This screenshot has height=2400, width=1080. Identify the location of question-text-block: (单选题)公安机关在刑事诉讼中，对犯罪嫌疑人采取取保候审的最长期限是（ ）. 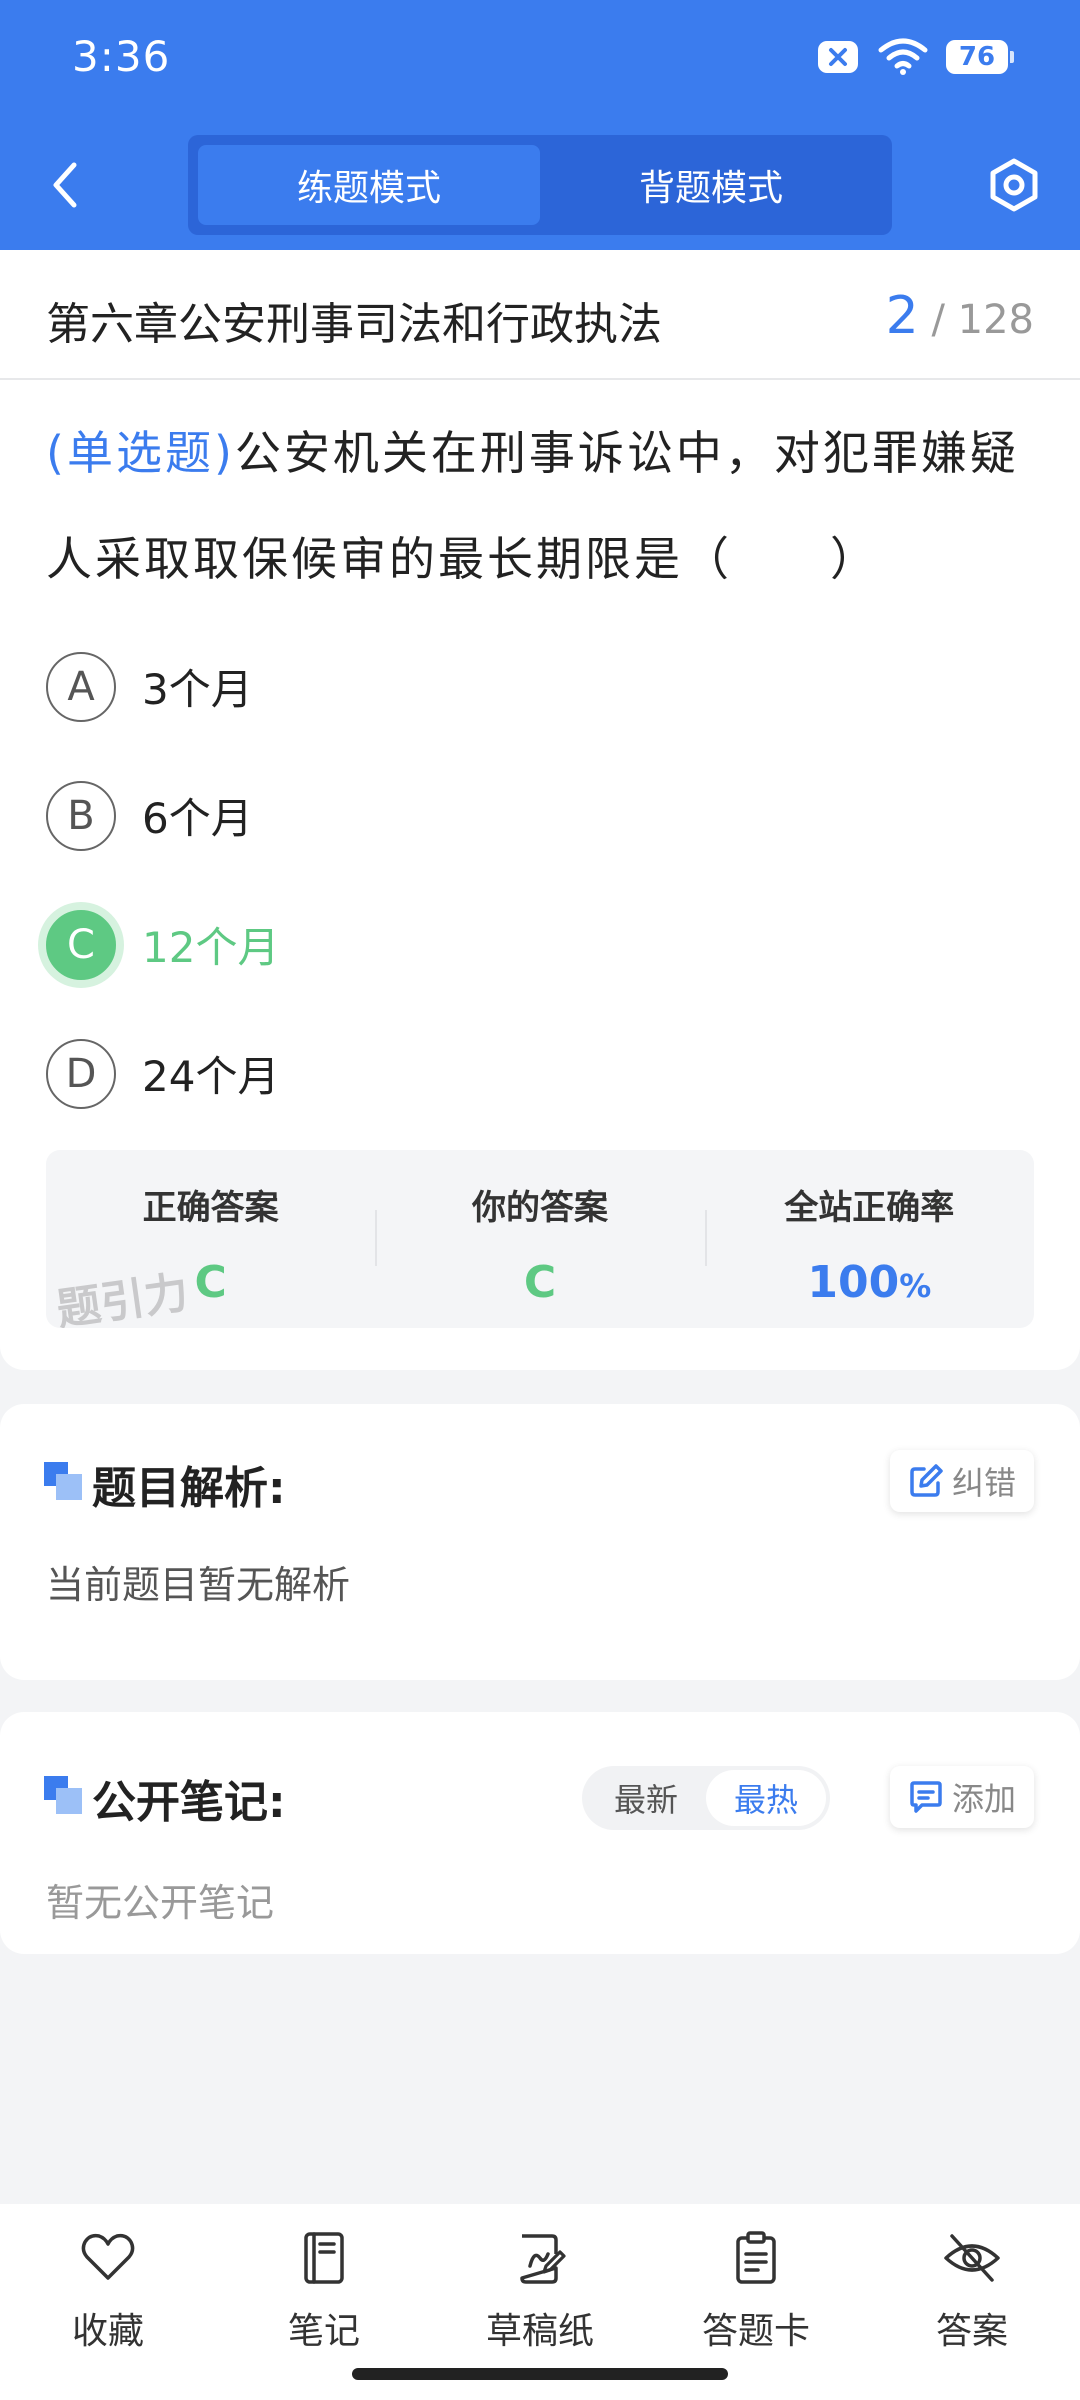
(546, 506).